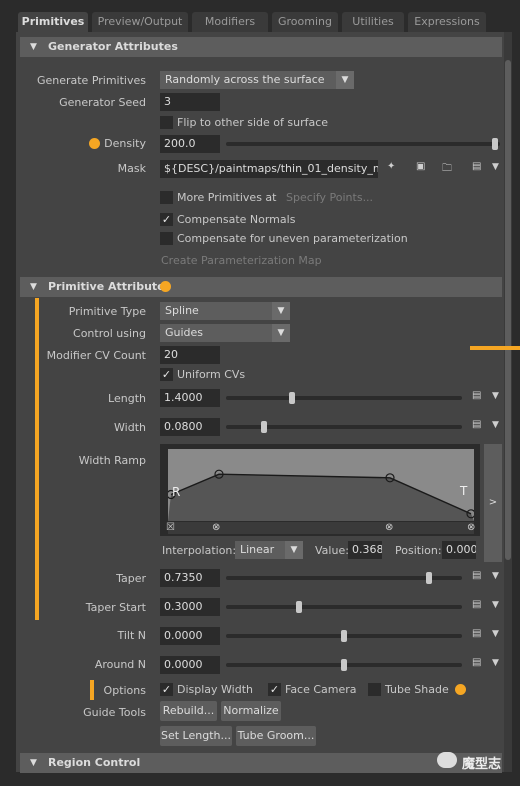 Image resolution: width=520 pixels, height=786 pixels. I want to click on compensate-normals-checkbox: ✓, so click(166, 219).